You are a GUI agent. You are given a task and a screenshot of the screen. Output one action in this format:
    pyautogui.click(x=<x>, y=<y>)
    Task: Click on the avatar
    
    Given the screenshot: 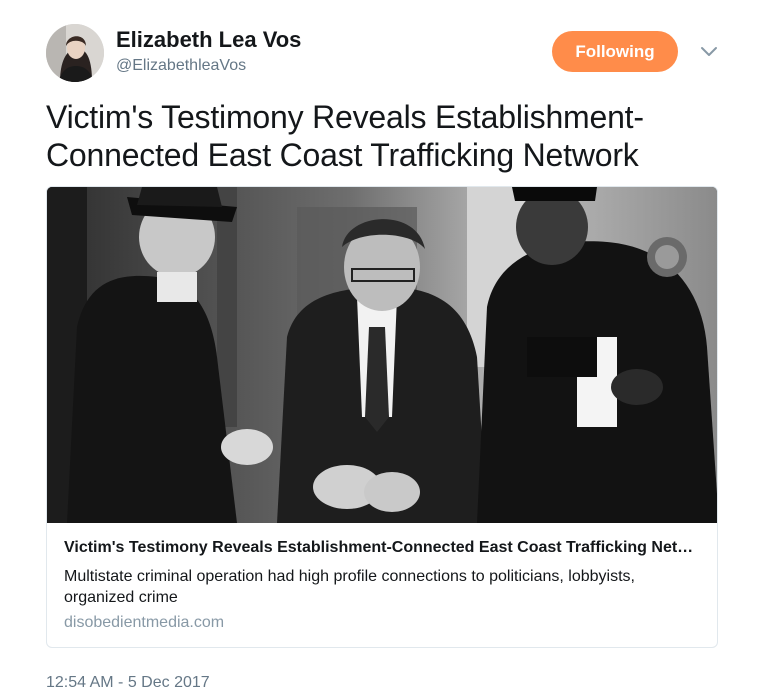 What is the action you would take?
    pyautogui.click(x=75, y=53)
    